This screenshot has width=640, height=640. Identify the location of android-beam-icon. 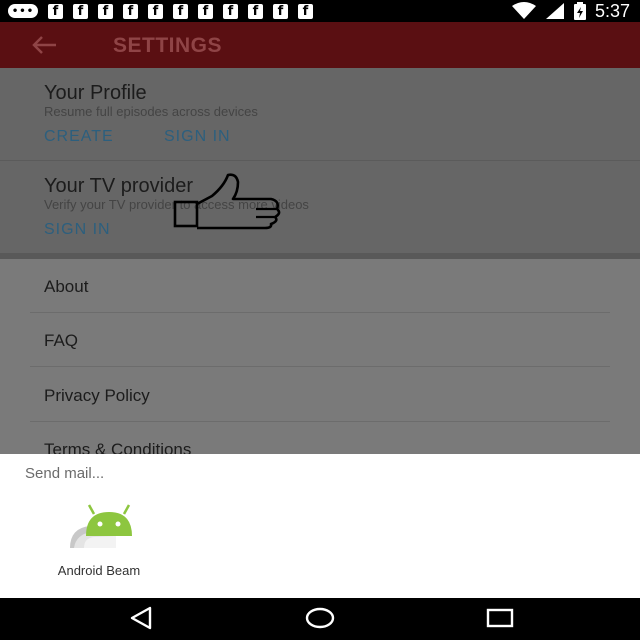
(101, 526).